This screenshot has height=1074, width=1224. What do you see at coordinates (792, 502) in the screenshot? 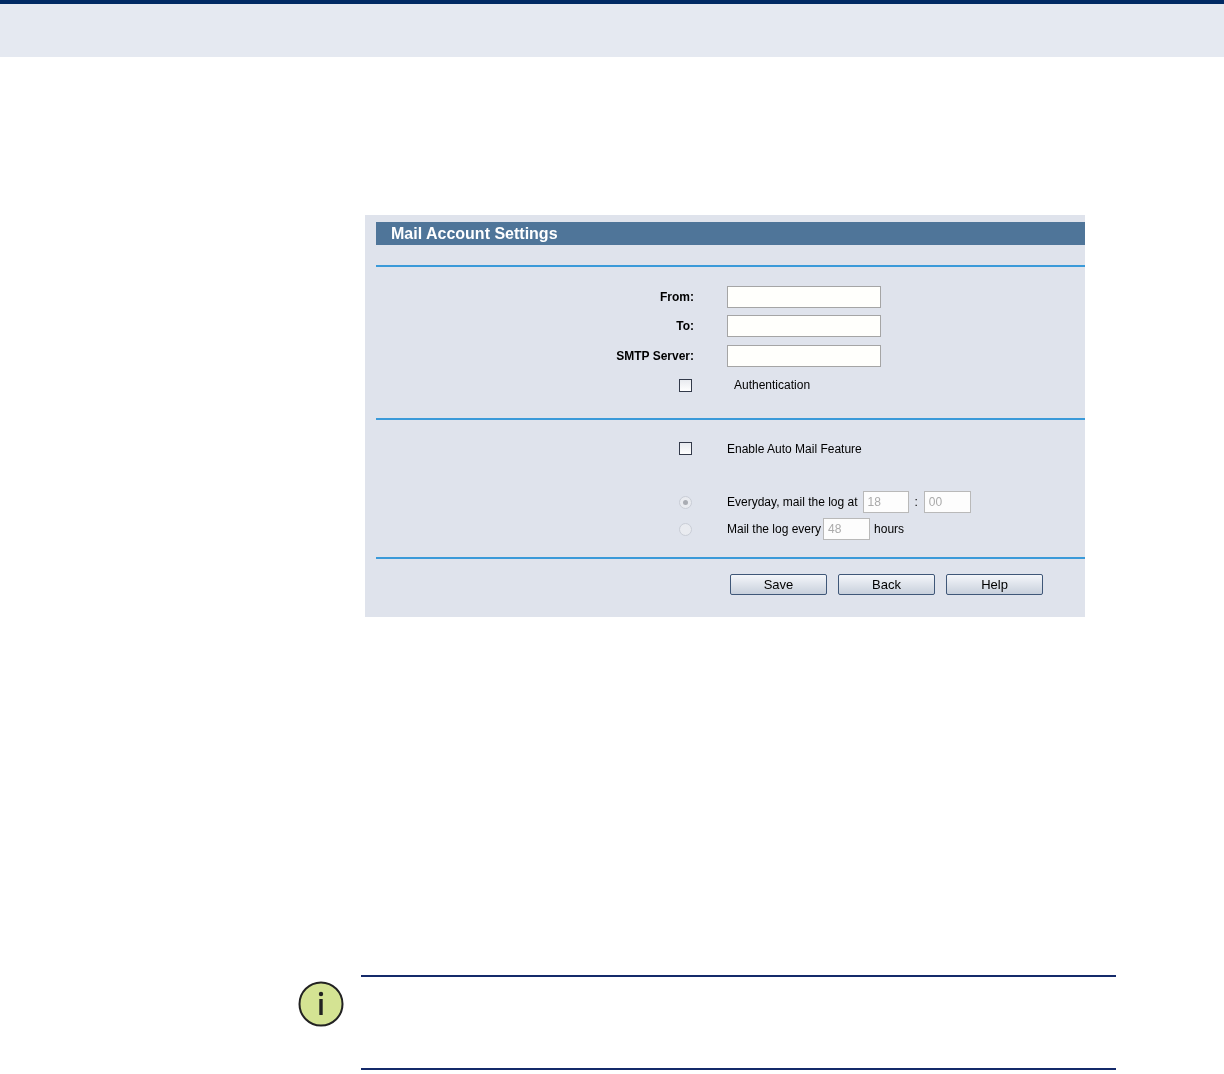
I see `option-label: Everyday, mail the log at` at bounding box center [792, 502].